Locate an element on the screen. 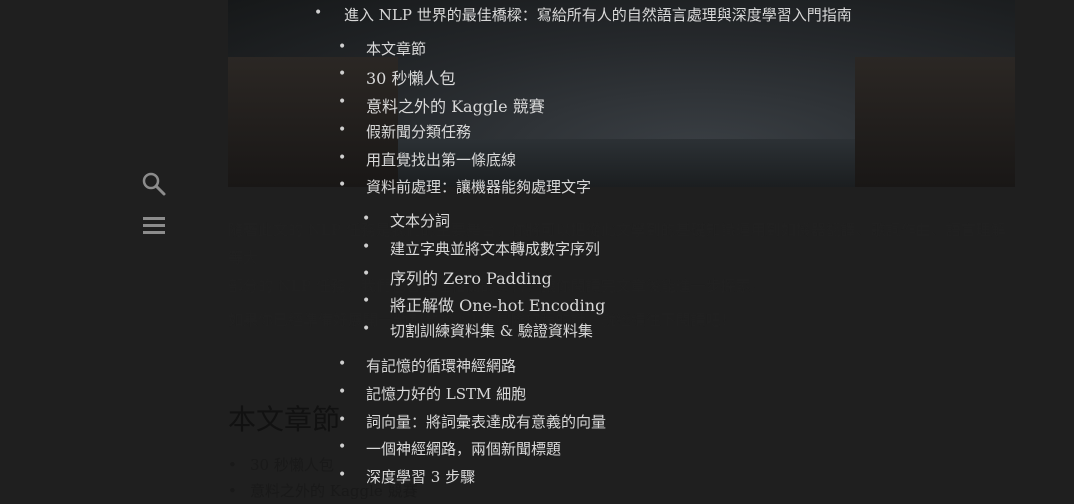  section-title: 本文章節 is located at coordinates (284, 419).